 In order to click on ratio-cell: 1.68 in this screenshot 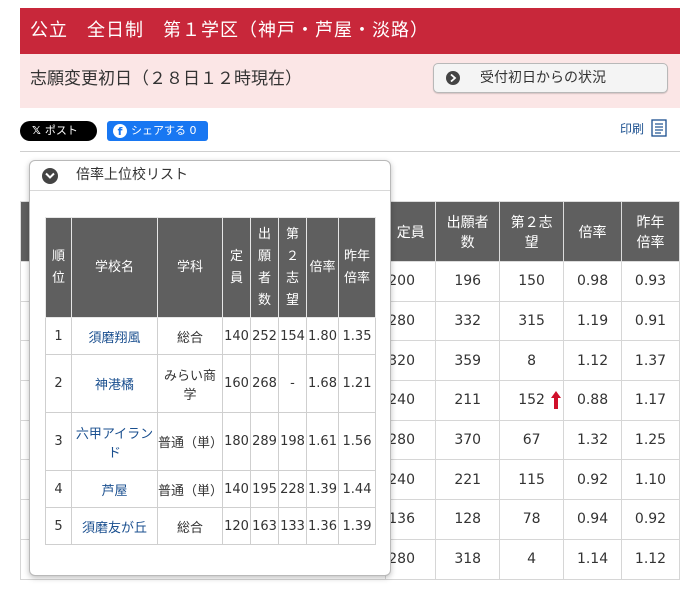, I will do `click(322, 383)`.